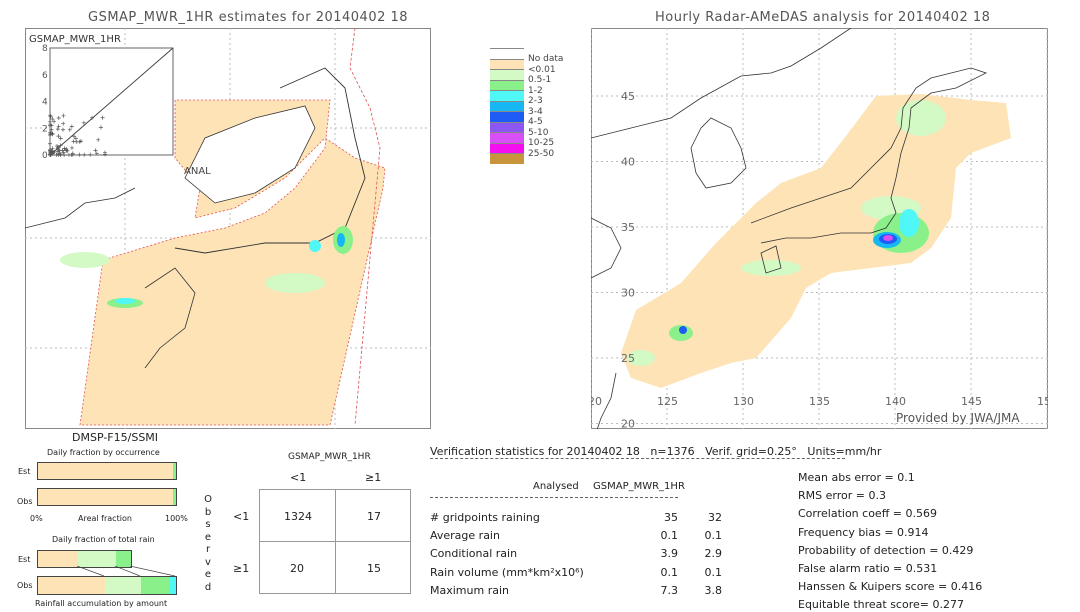 The image size is (1080, 612). What do you see at coordinates (329, 457) in the screenshot?
I see `contingency-title: GSMAP_MWR_1HR` at bounding box center [329, 457].